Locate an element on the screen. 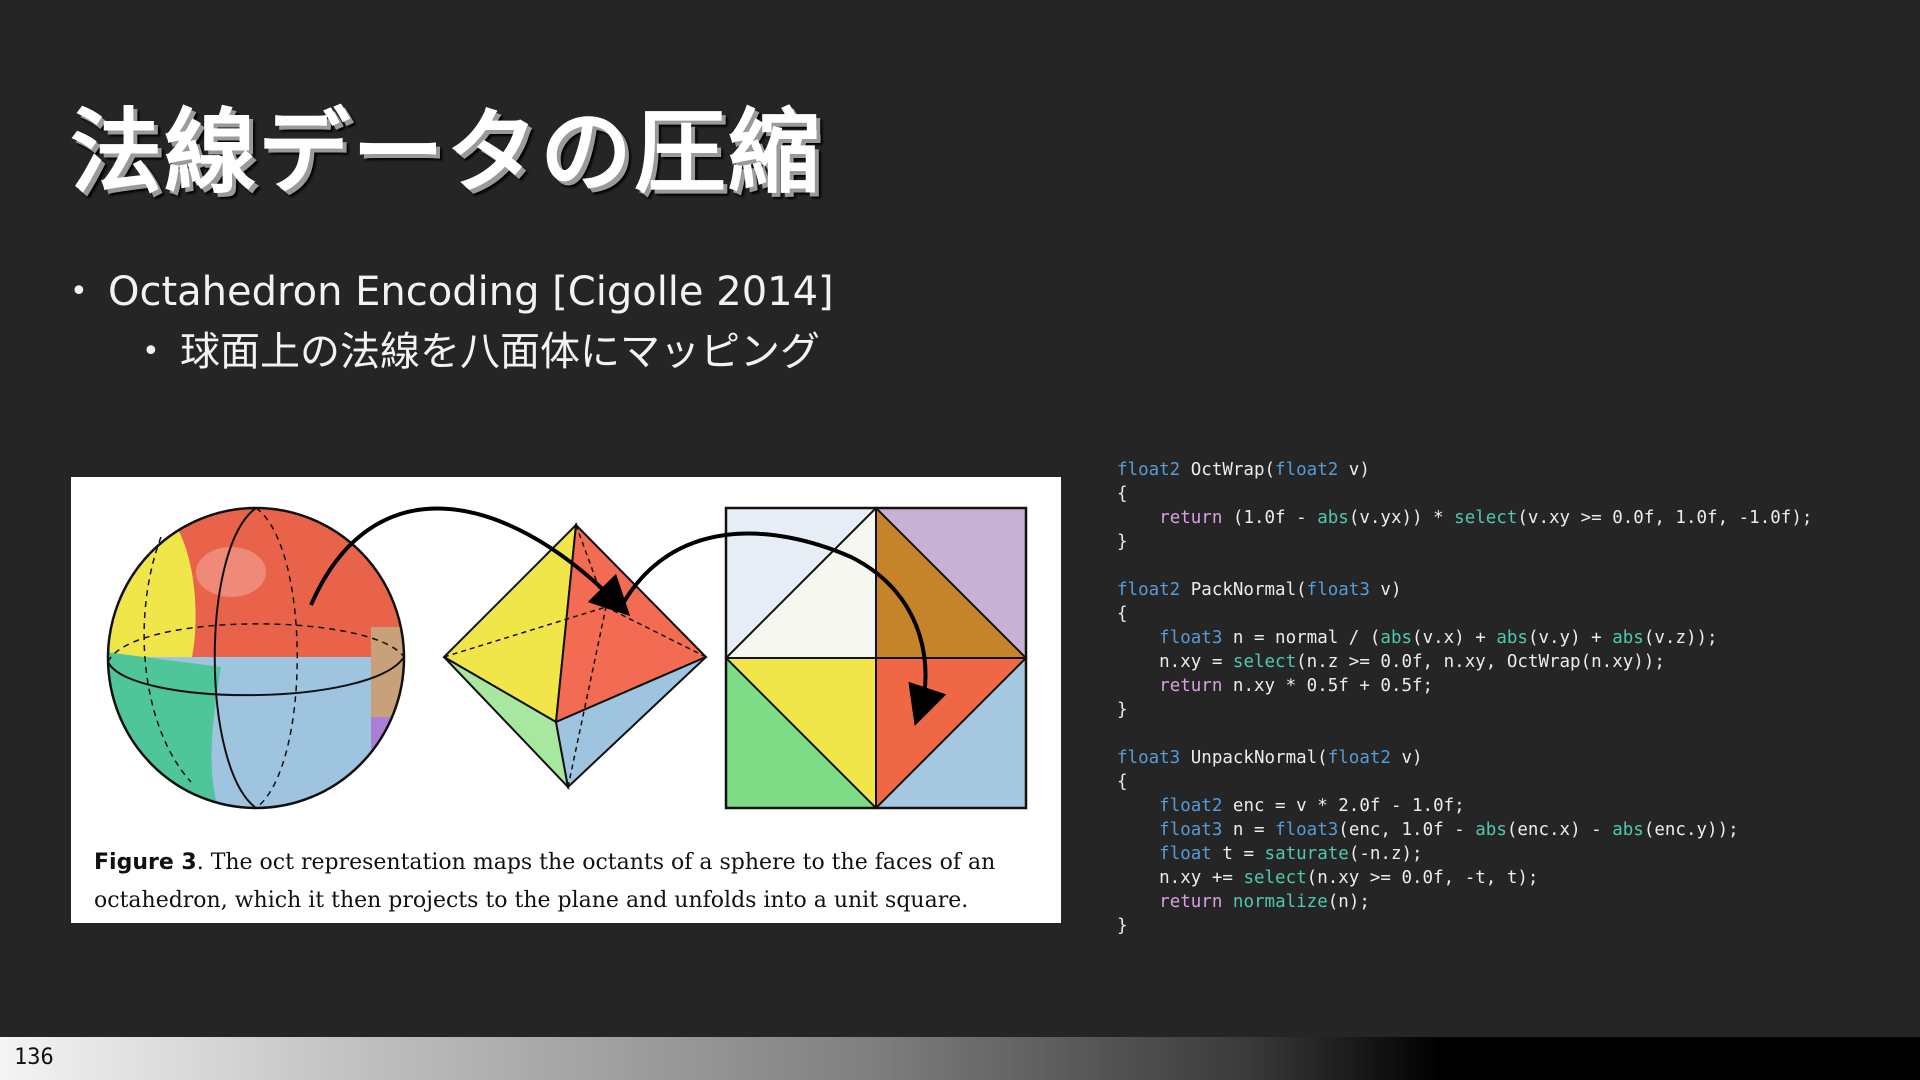 The image size is (1920, 1080). code-token: (-n.z); is located at coordinates (1385, 854).